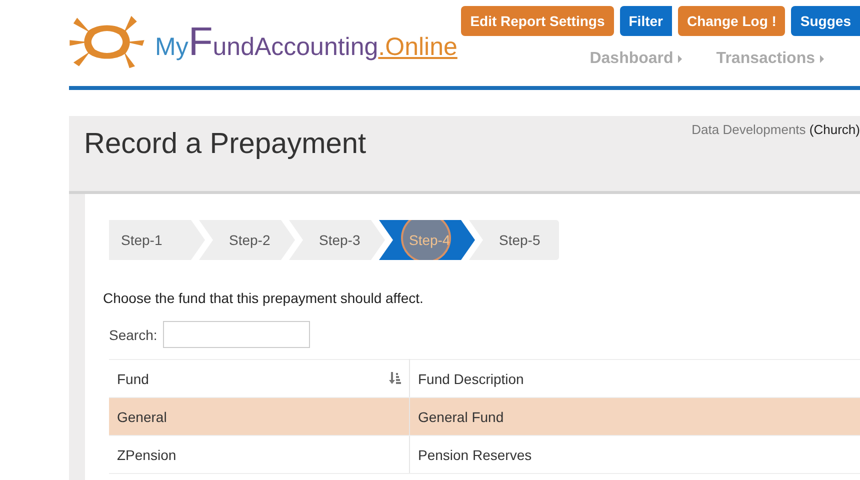 The image size is (860, 480). I want to click on page-title: Record a Prepayment, so click(225, 145).